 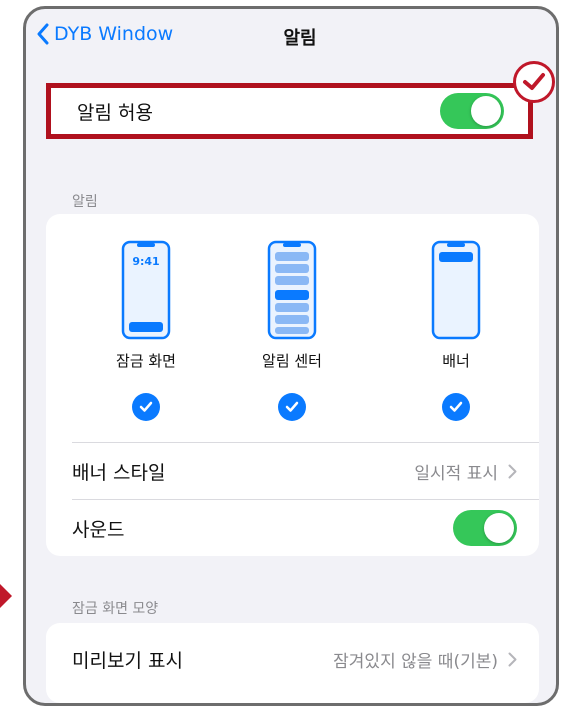 I want to click on show-previews-row: 미리보기 표시 잠겨있지 않을 때(기본), so click(x=294, y=659).